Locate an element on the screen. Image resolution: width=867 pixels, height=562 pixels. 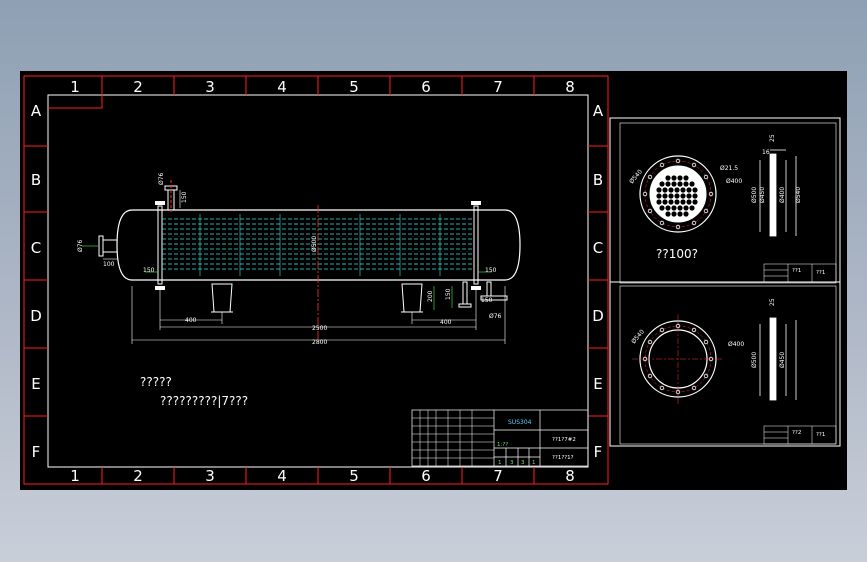
grid-col-7: 7 is located at coordinates (498, 87).